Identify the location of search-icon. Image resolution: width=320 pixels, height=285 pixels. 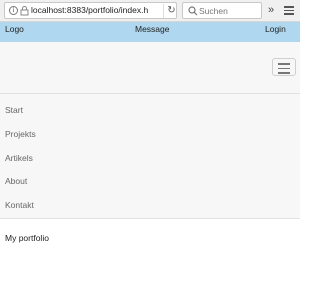
(193, 11).